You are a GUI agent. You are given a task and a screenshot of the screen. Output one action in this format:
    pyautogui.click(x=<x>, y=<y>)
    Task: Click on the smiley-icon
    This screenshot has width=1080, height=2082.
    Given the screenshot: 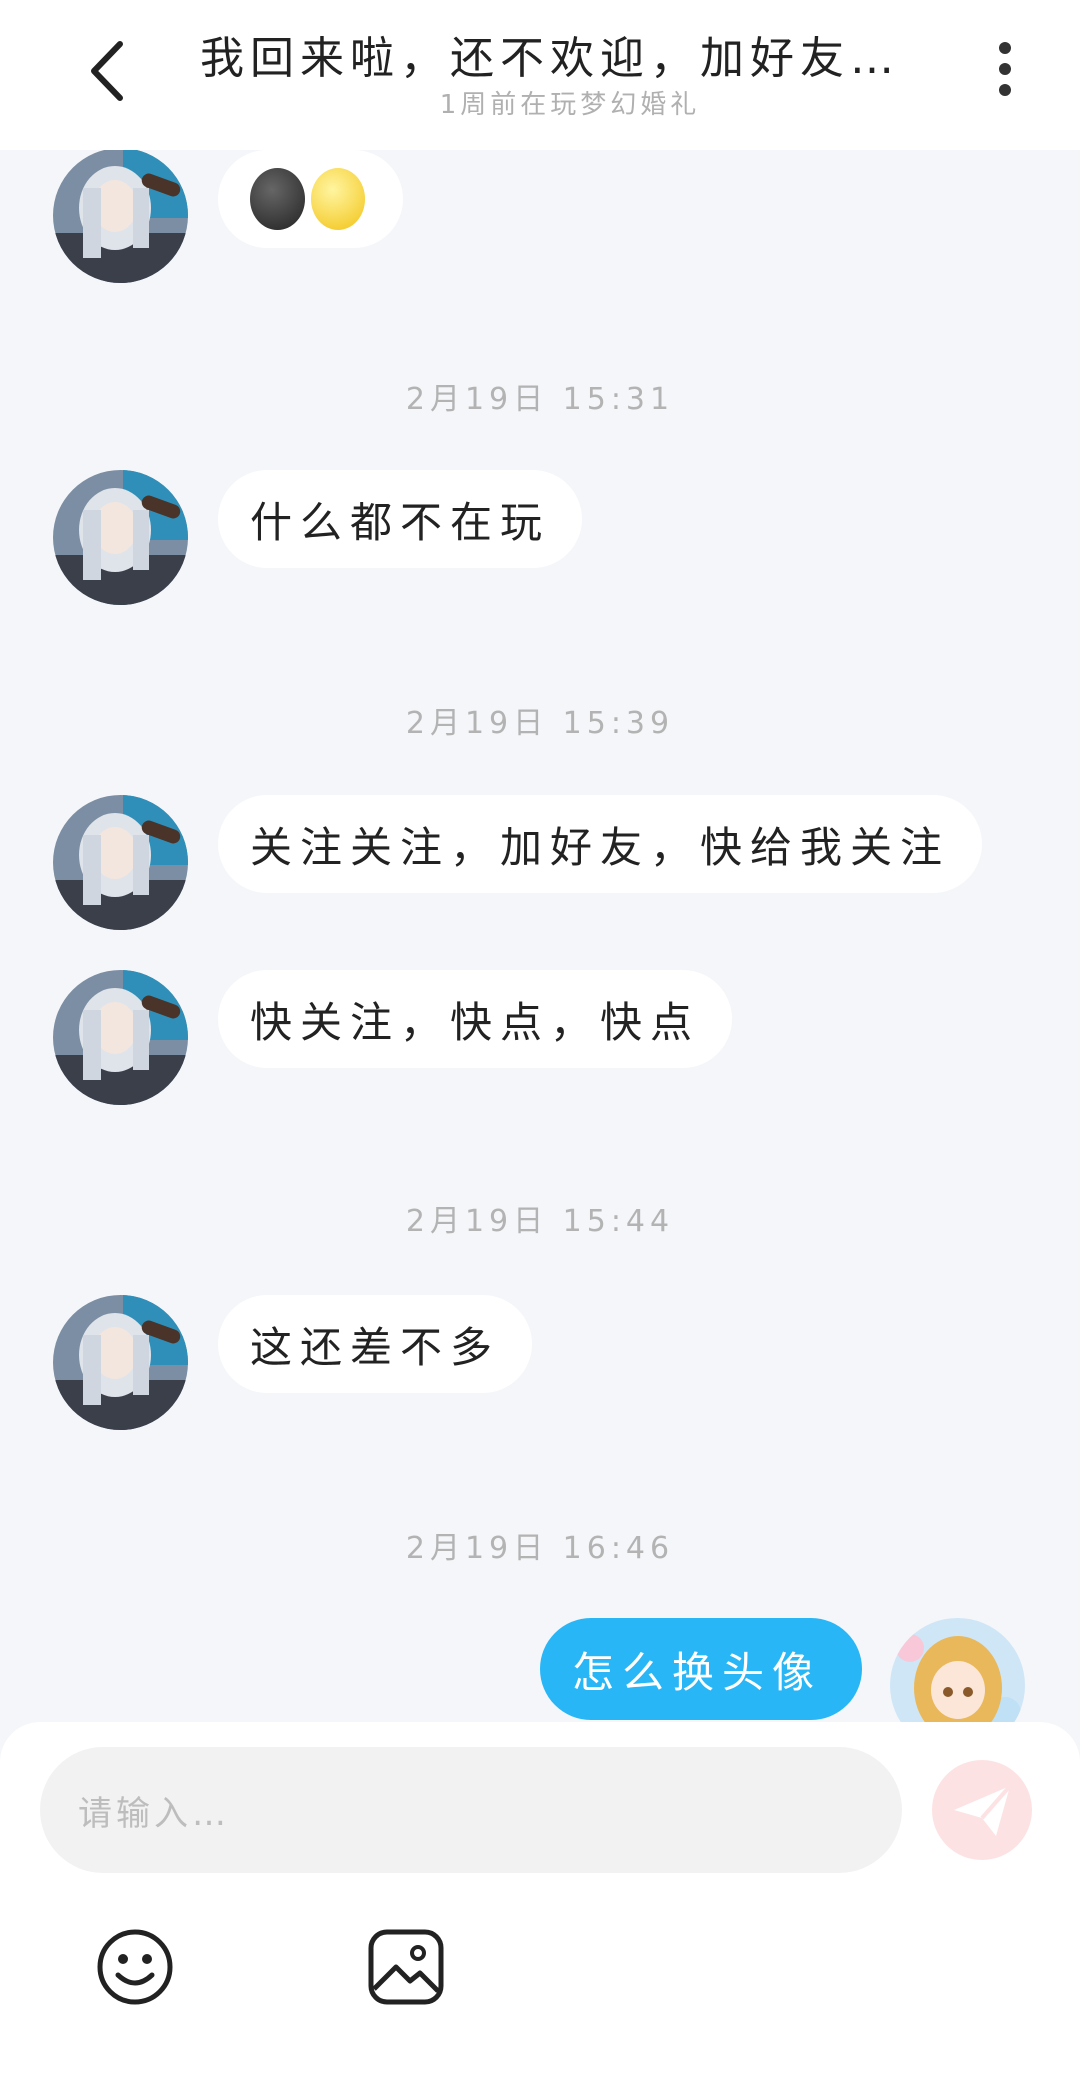 What is the action you would take?
    pyautogui.click(x=135, y=1967)
    